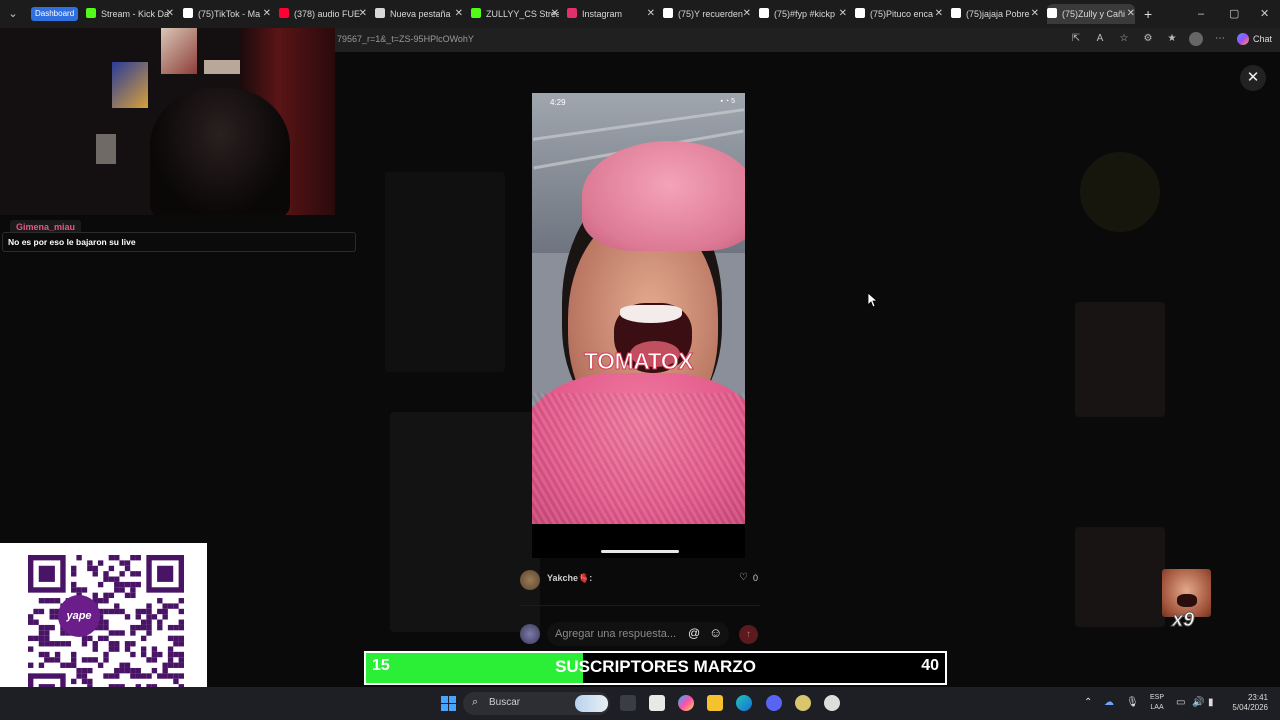  Describe the element at coordinates (55, 14) in the screenshot. I see `dashboard-badge: Dashboard` at that location.